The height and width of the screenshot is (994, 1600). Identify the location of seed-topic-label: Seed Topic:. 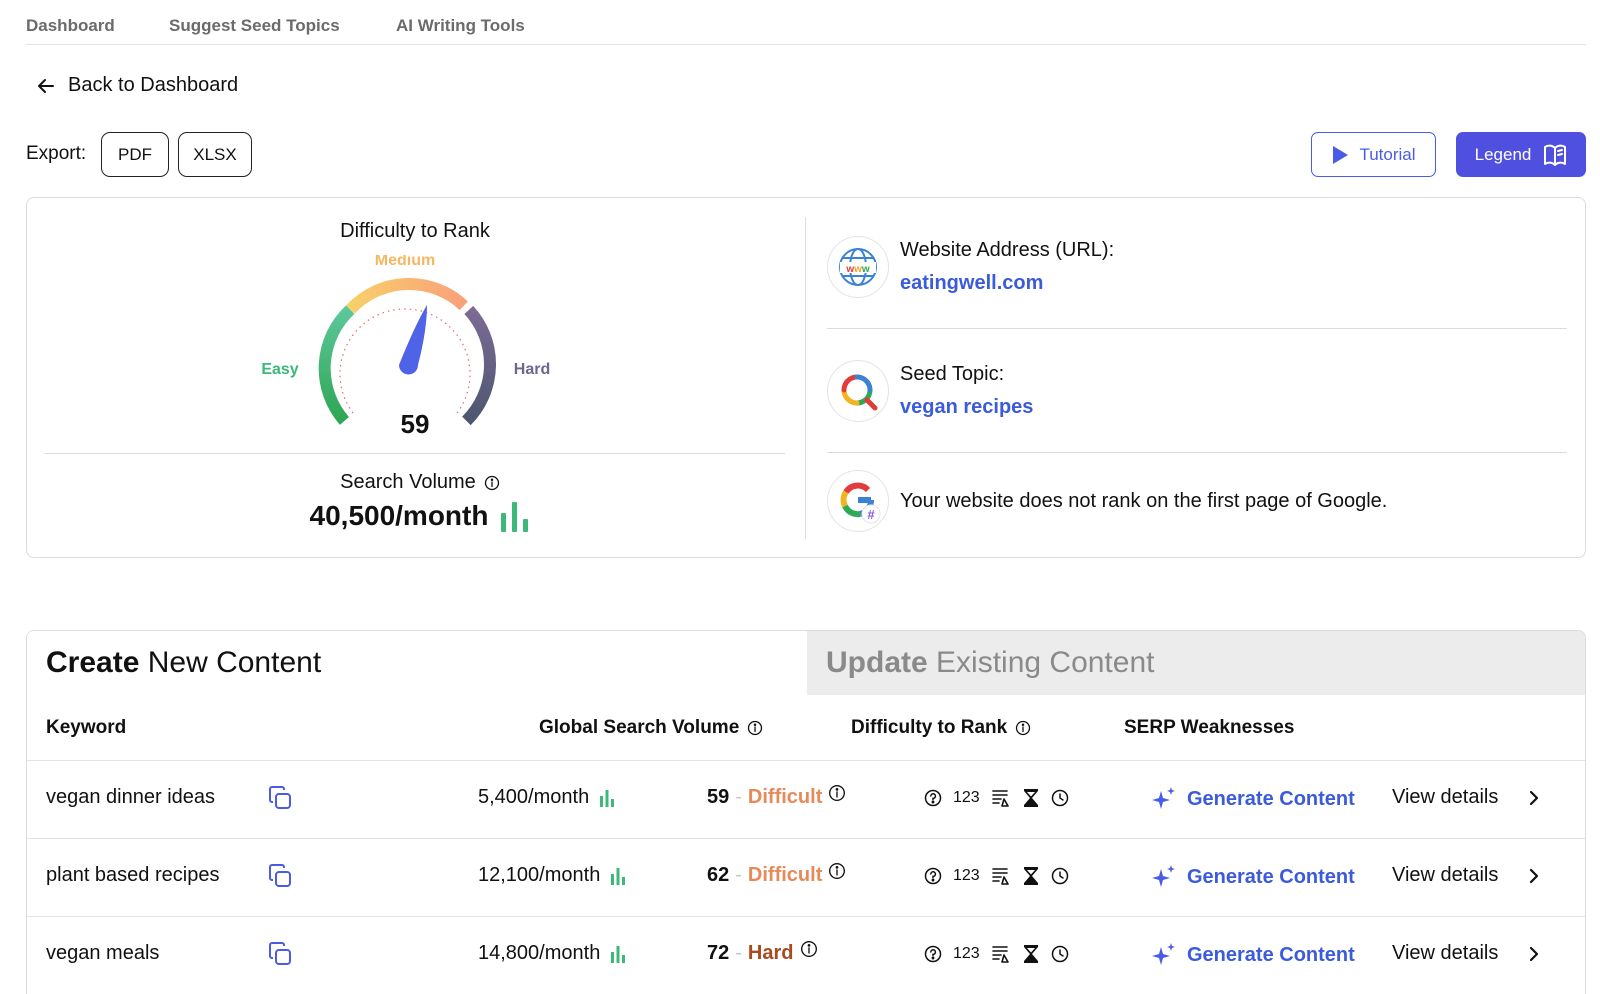
(952, 374).